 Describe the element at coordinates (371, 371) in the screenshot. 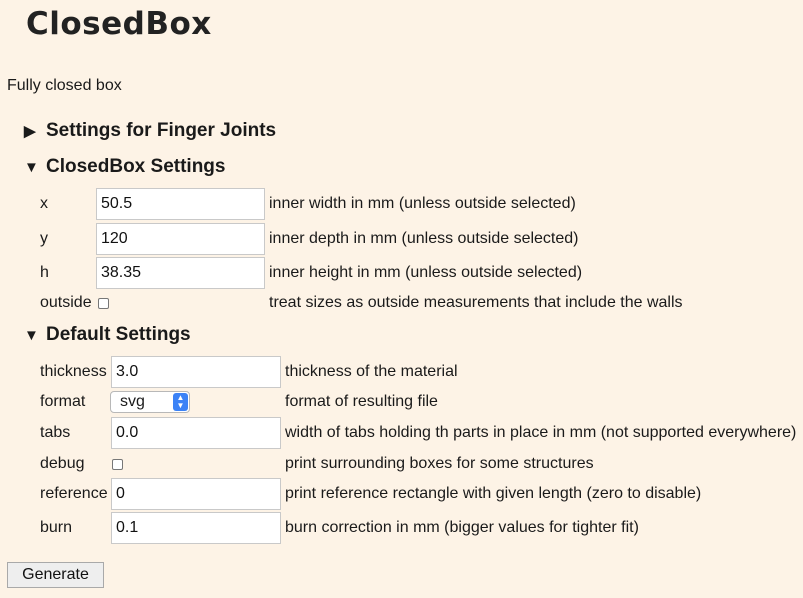

I see `thickness-description: thickness of the material` at that location.